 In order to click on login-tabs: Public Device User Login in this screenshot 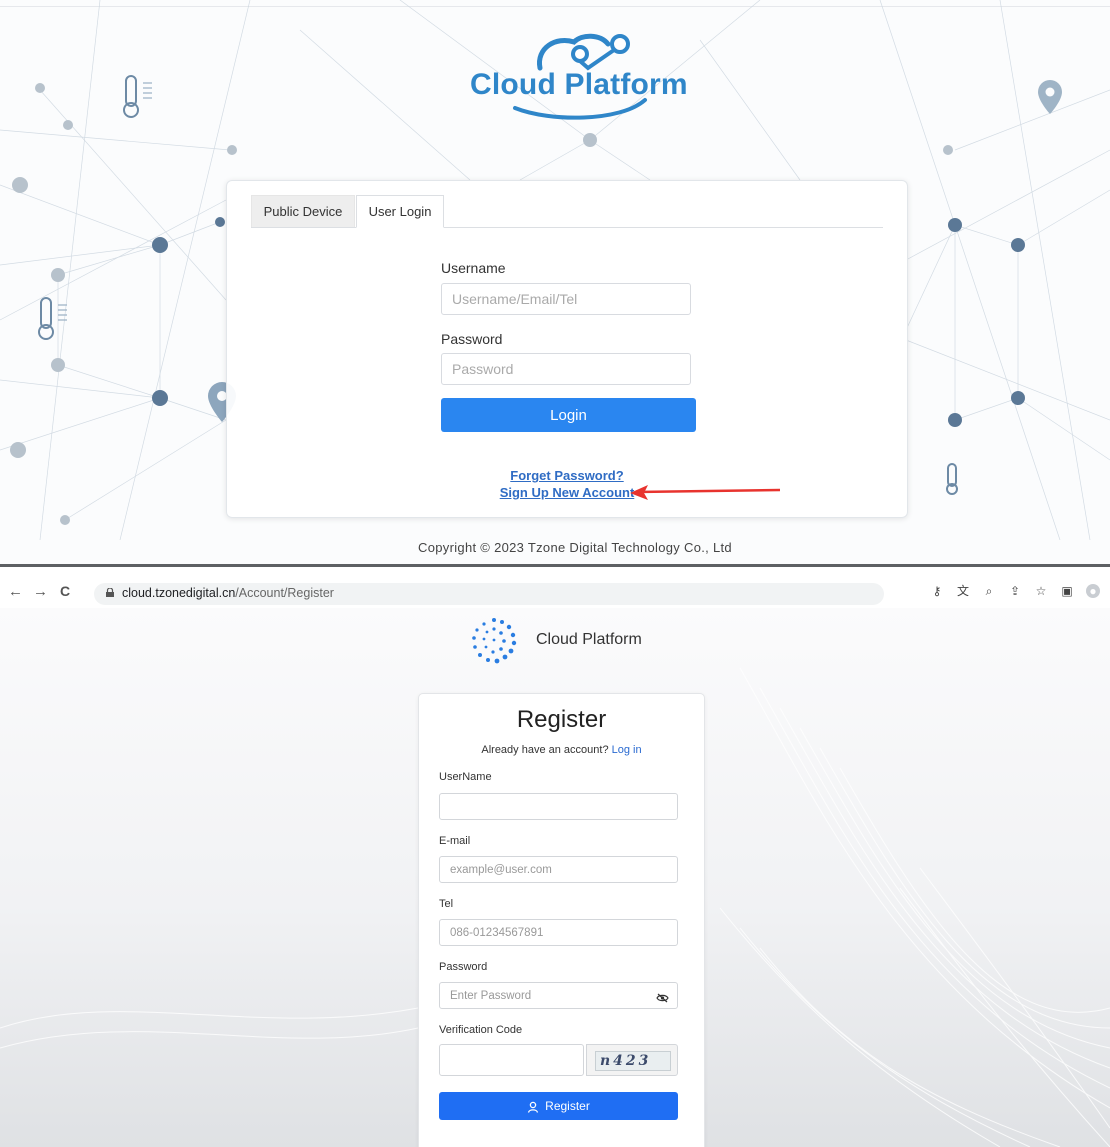, I will do `click(567, 211)`.